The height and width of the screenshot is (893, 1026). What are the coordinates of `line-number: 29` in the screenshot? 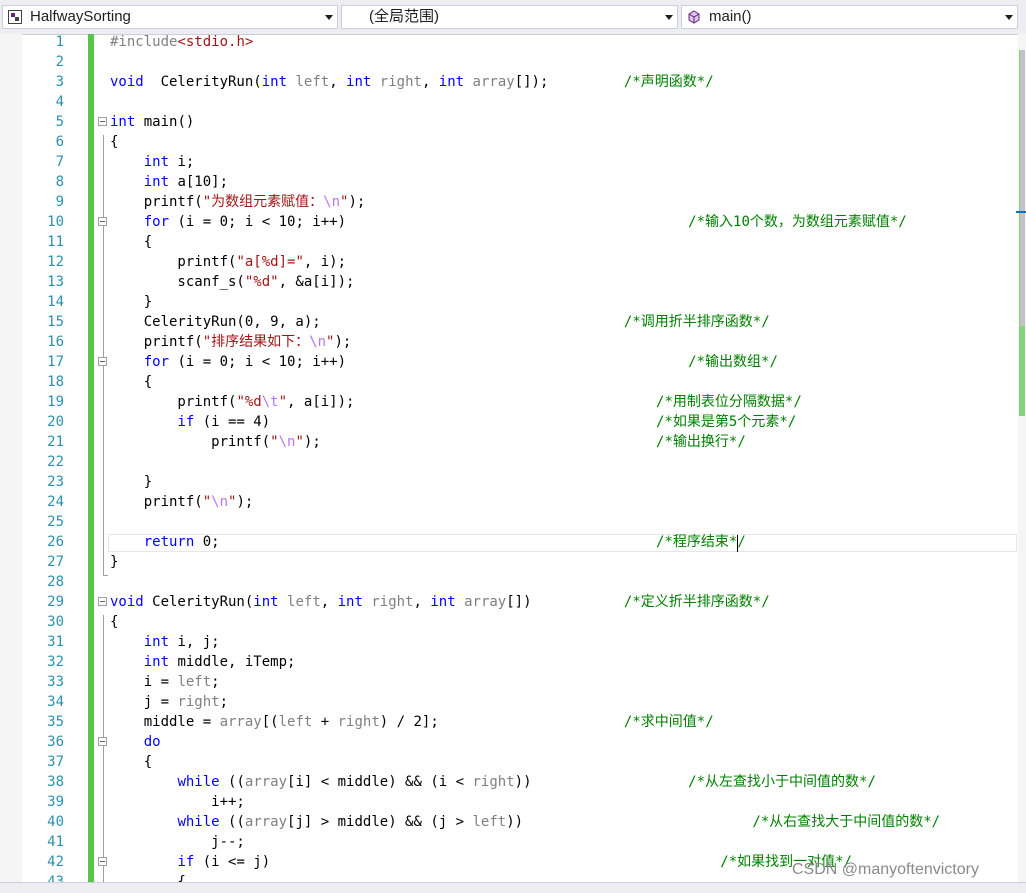 It's located at (55, 602).